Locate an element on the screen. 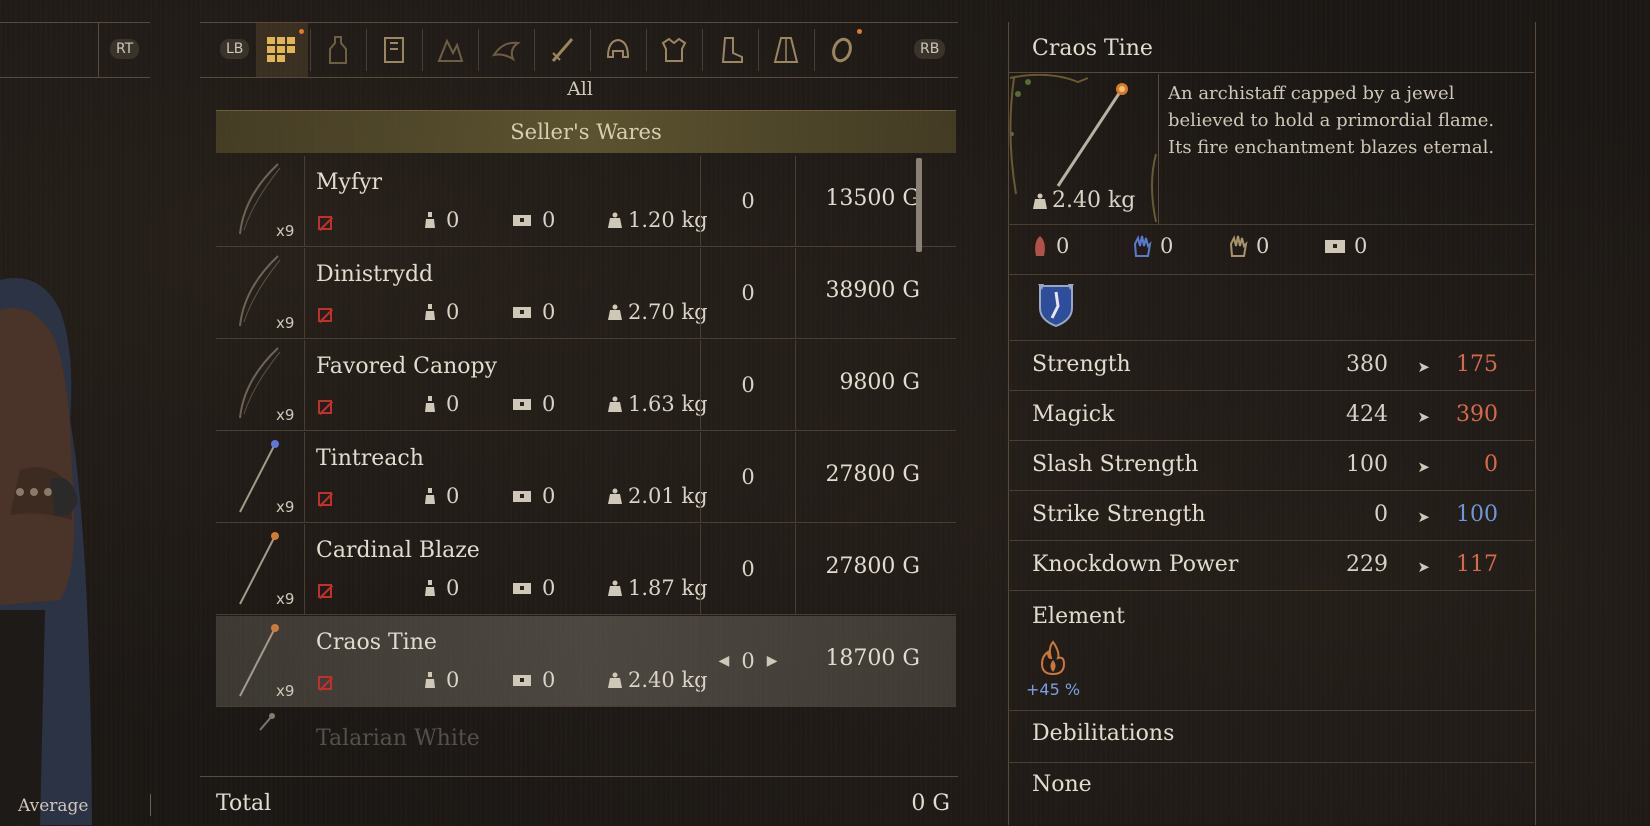 The height and width of the screenshot is (826, 1650). stat-label: Strength is located at coordinates (1081, 364).